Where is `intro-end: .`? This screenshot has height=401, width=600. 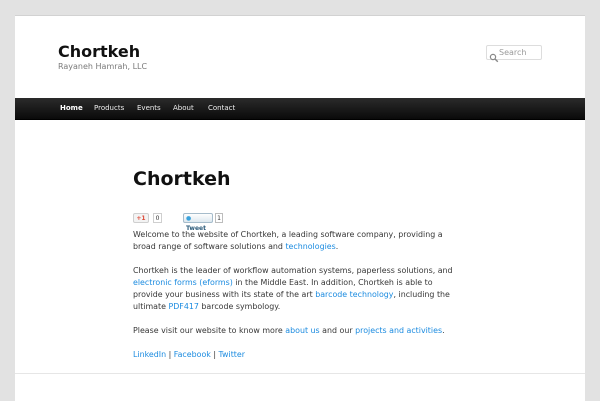
intro-end: . is located at coordinates (337, 246).